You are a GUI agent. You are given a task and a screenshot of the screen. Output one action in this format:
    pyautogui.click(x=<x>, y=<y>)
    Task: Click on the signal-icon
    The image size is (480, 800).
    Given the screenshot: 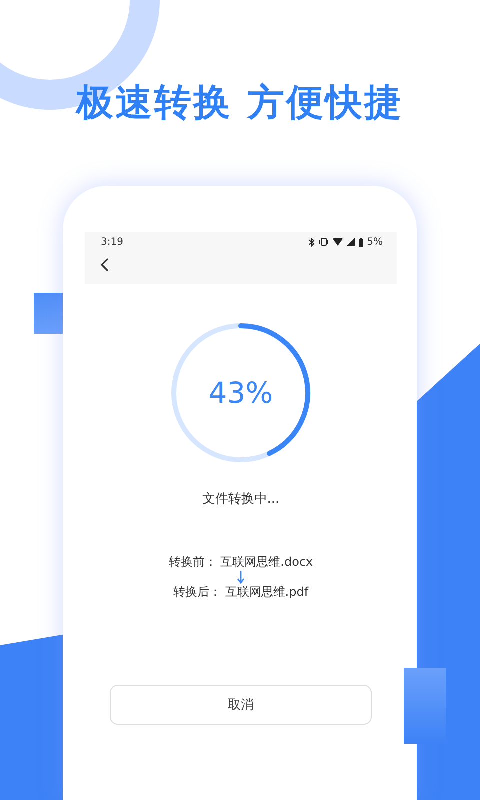 What is the action you would take?
    pyautogui.click(x=351, y=242)
    